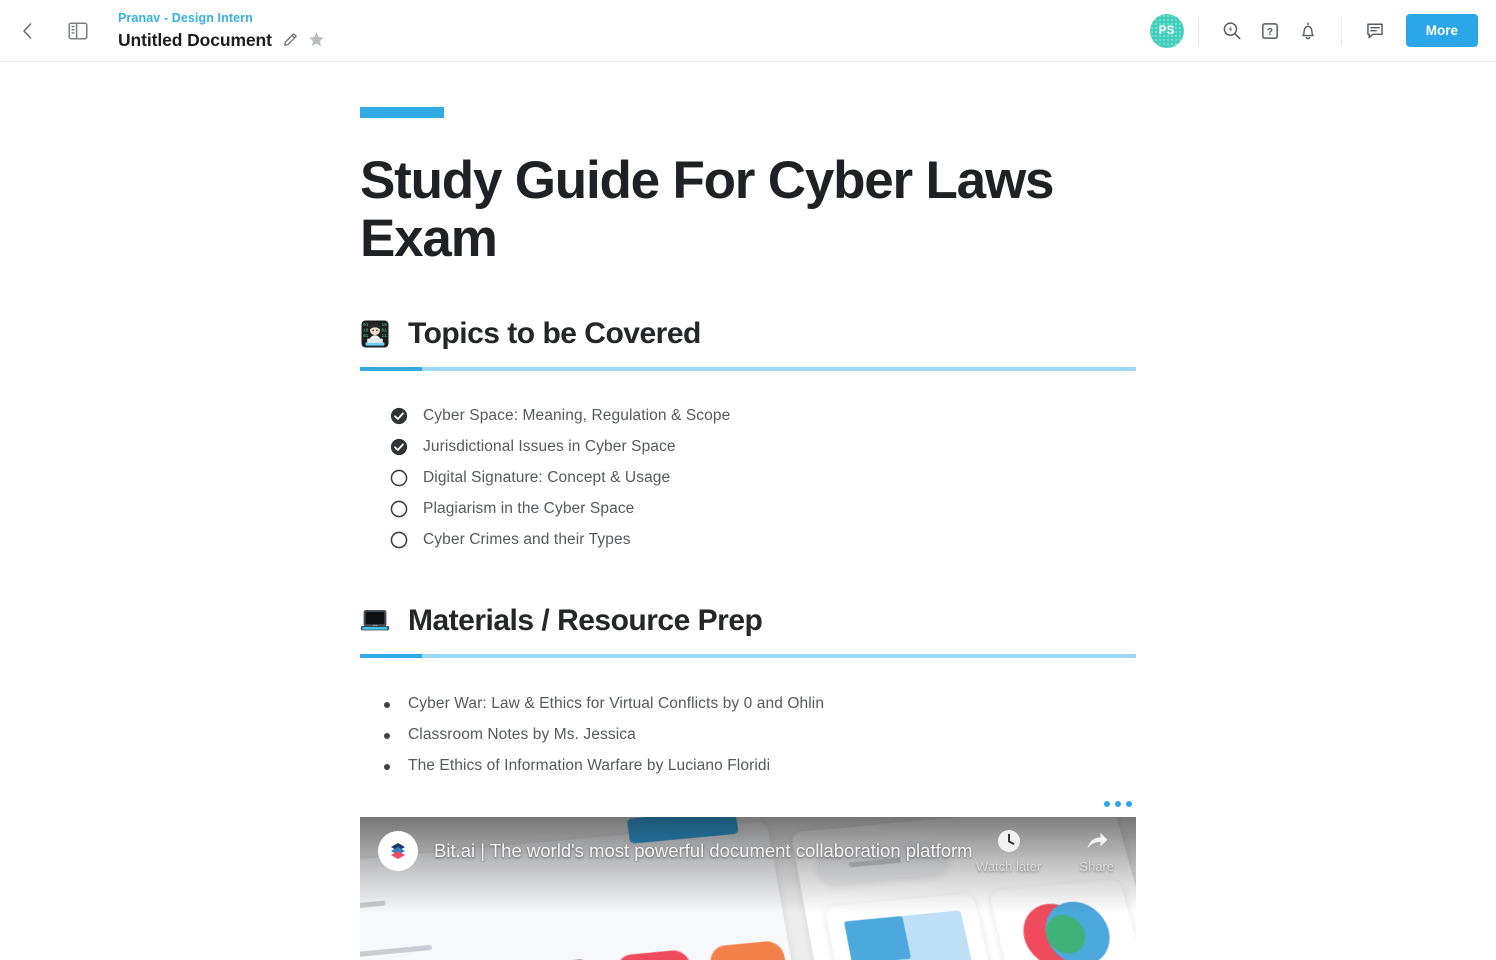  I want to click on notifications-bell-icon, so click(1307, 30).